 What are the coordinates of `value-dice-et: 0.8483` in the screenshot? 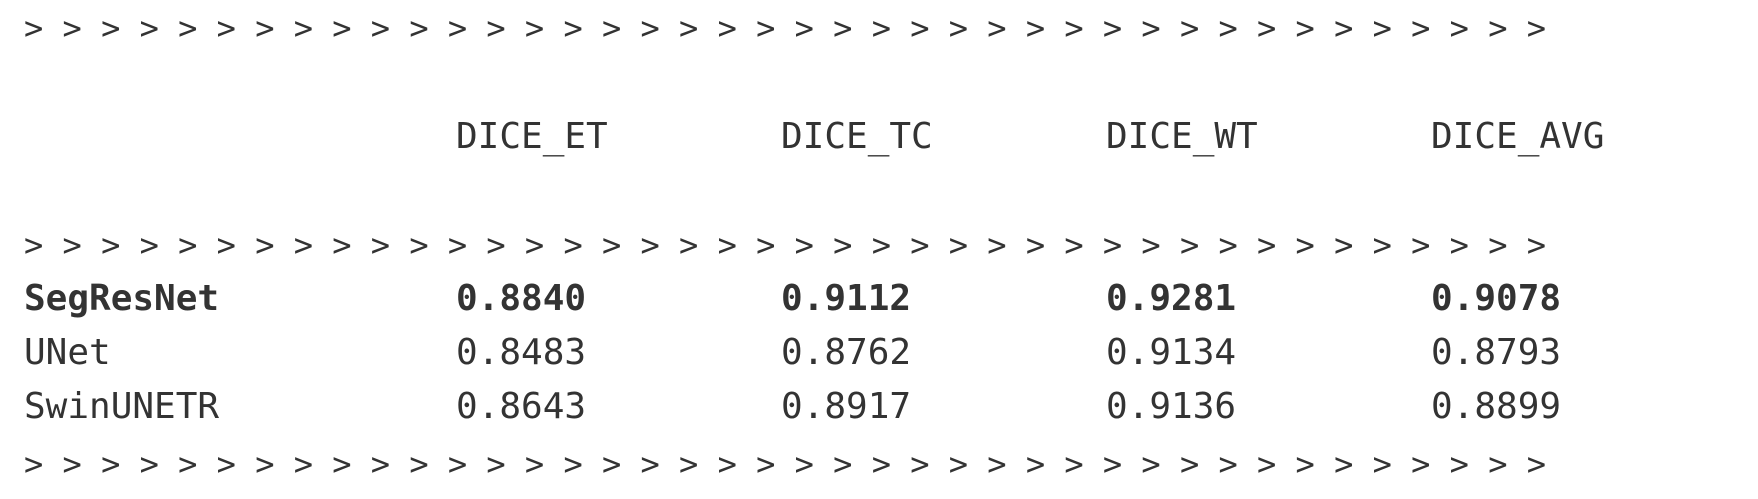 It's located at (521, 352).